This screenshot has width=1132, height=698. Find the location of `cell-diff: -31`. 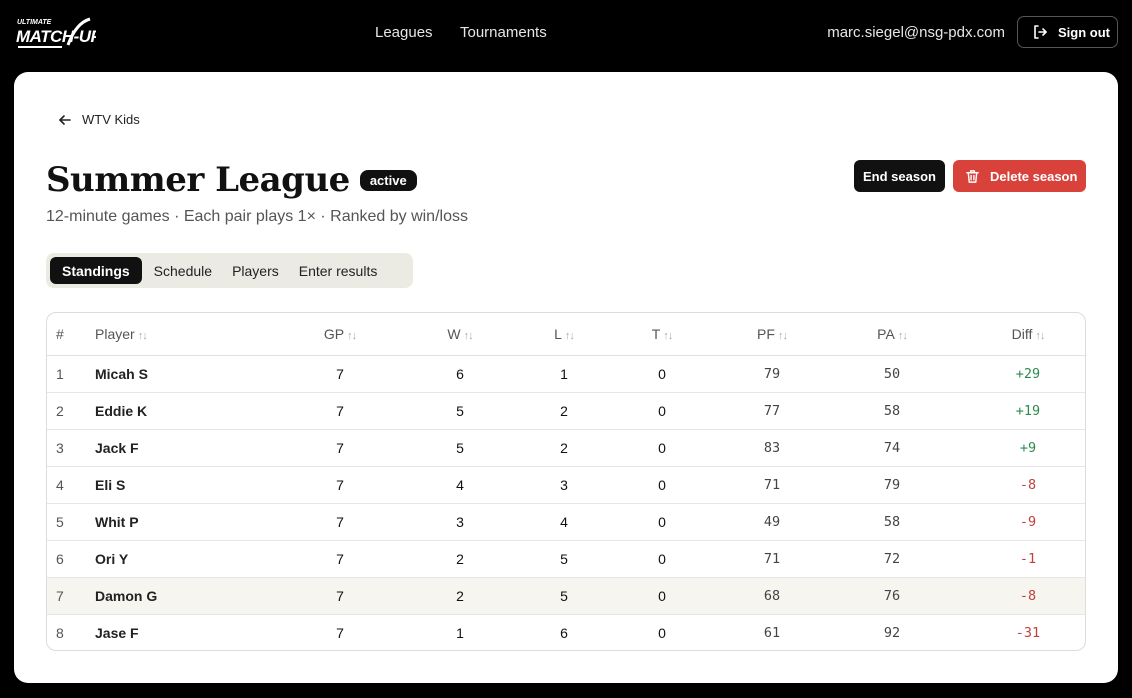

cell-diff: -31 is located at coordinates (1028, 632).